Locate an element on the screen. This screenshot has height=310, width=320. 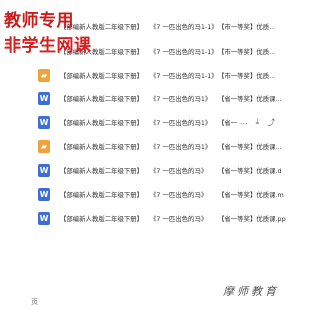
file-row: W 【部编新人教版二年级下册】 《7 一匹出色的马》 【省一等奖】优质课.pp is located at coordinates (155, 218).